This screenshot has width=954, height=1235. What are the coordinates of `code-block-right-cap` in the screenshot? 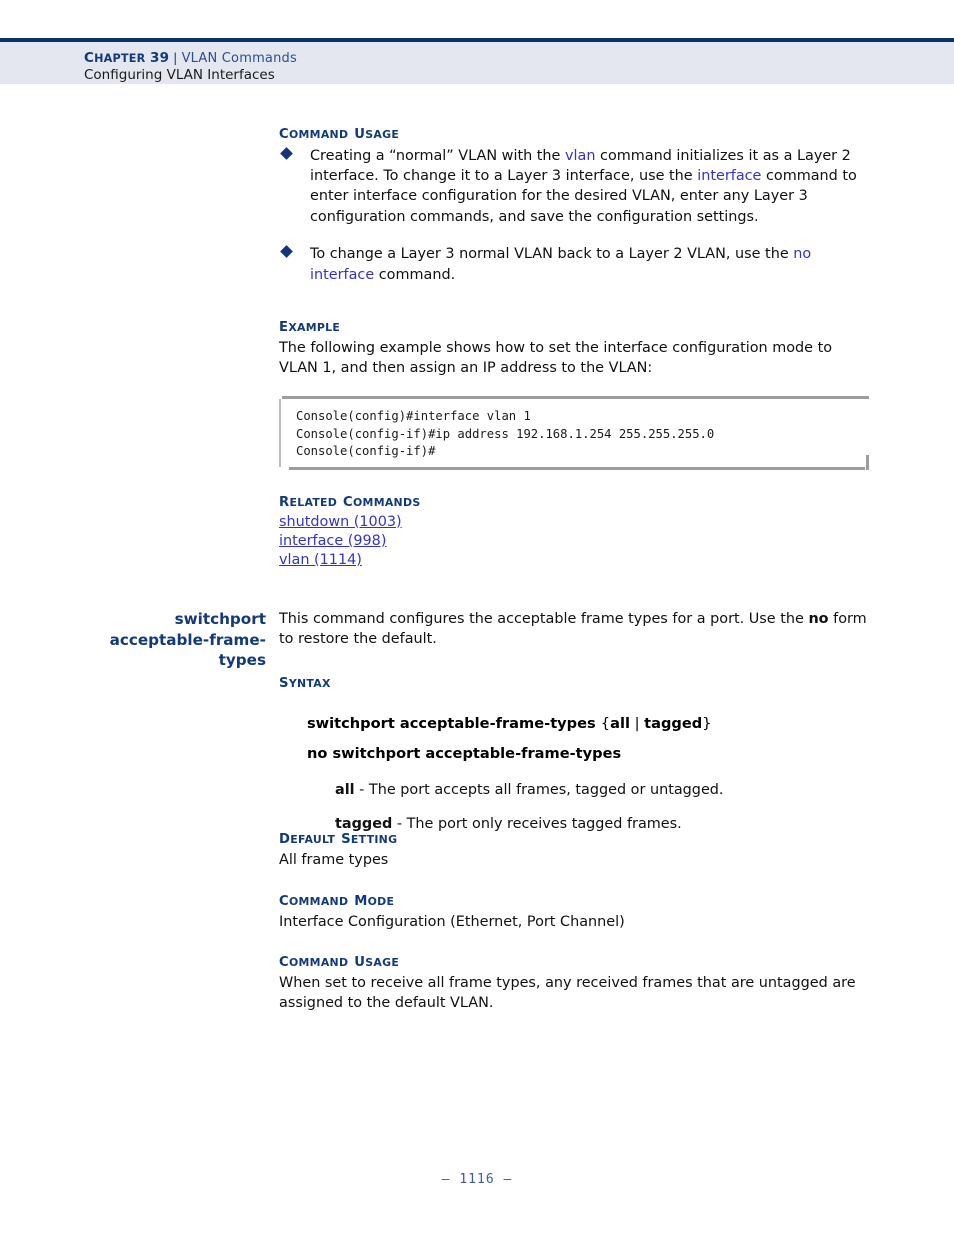 It's located at (867, 462).